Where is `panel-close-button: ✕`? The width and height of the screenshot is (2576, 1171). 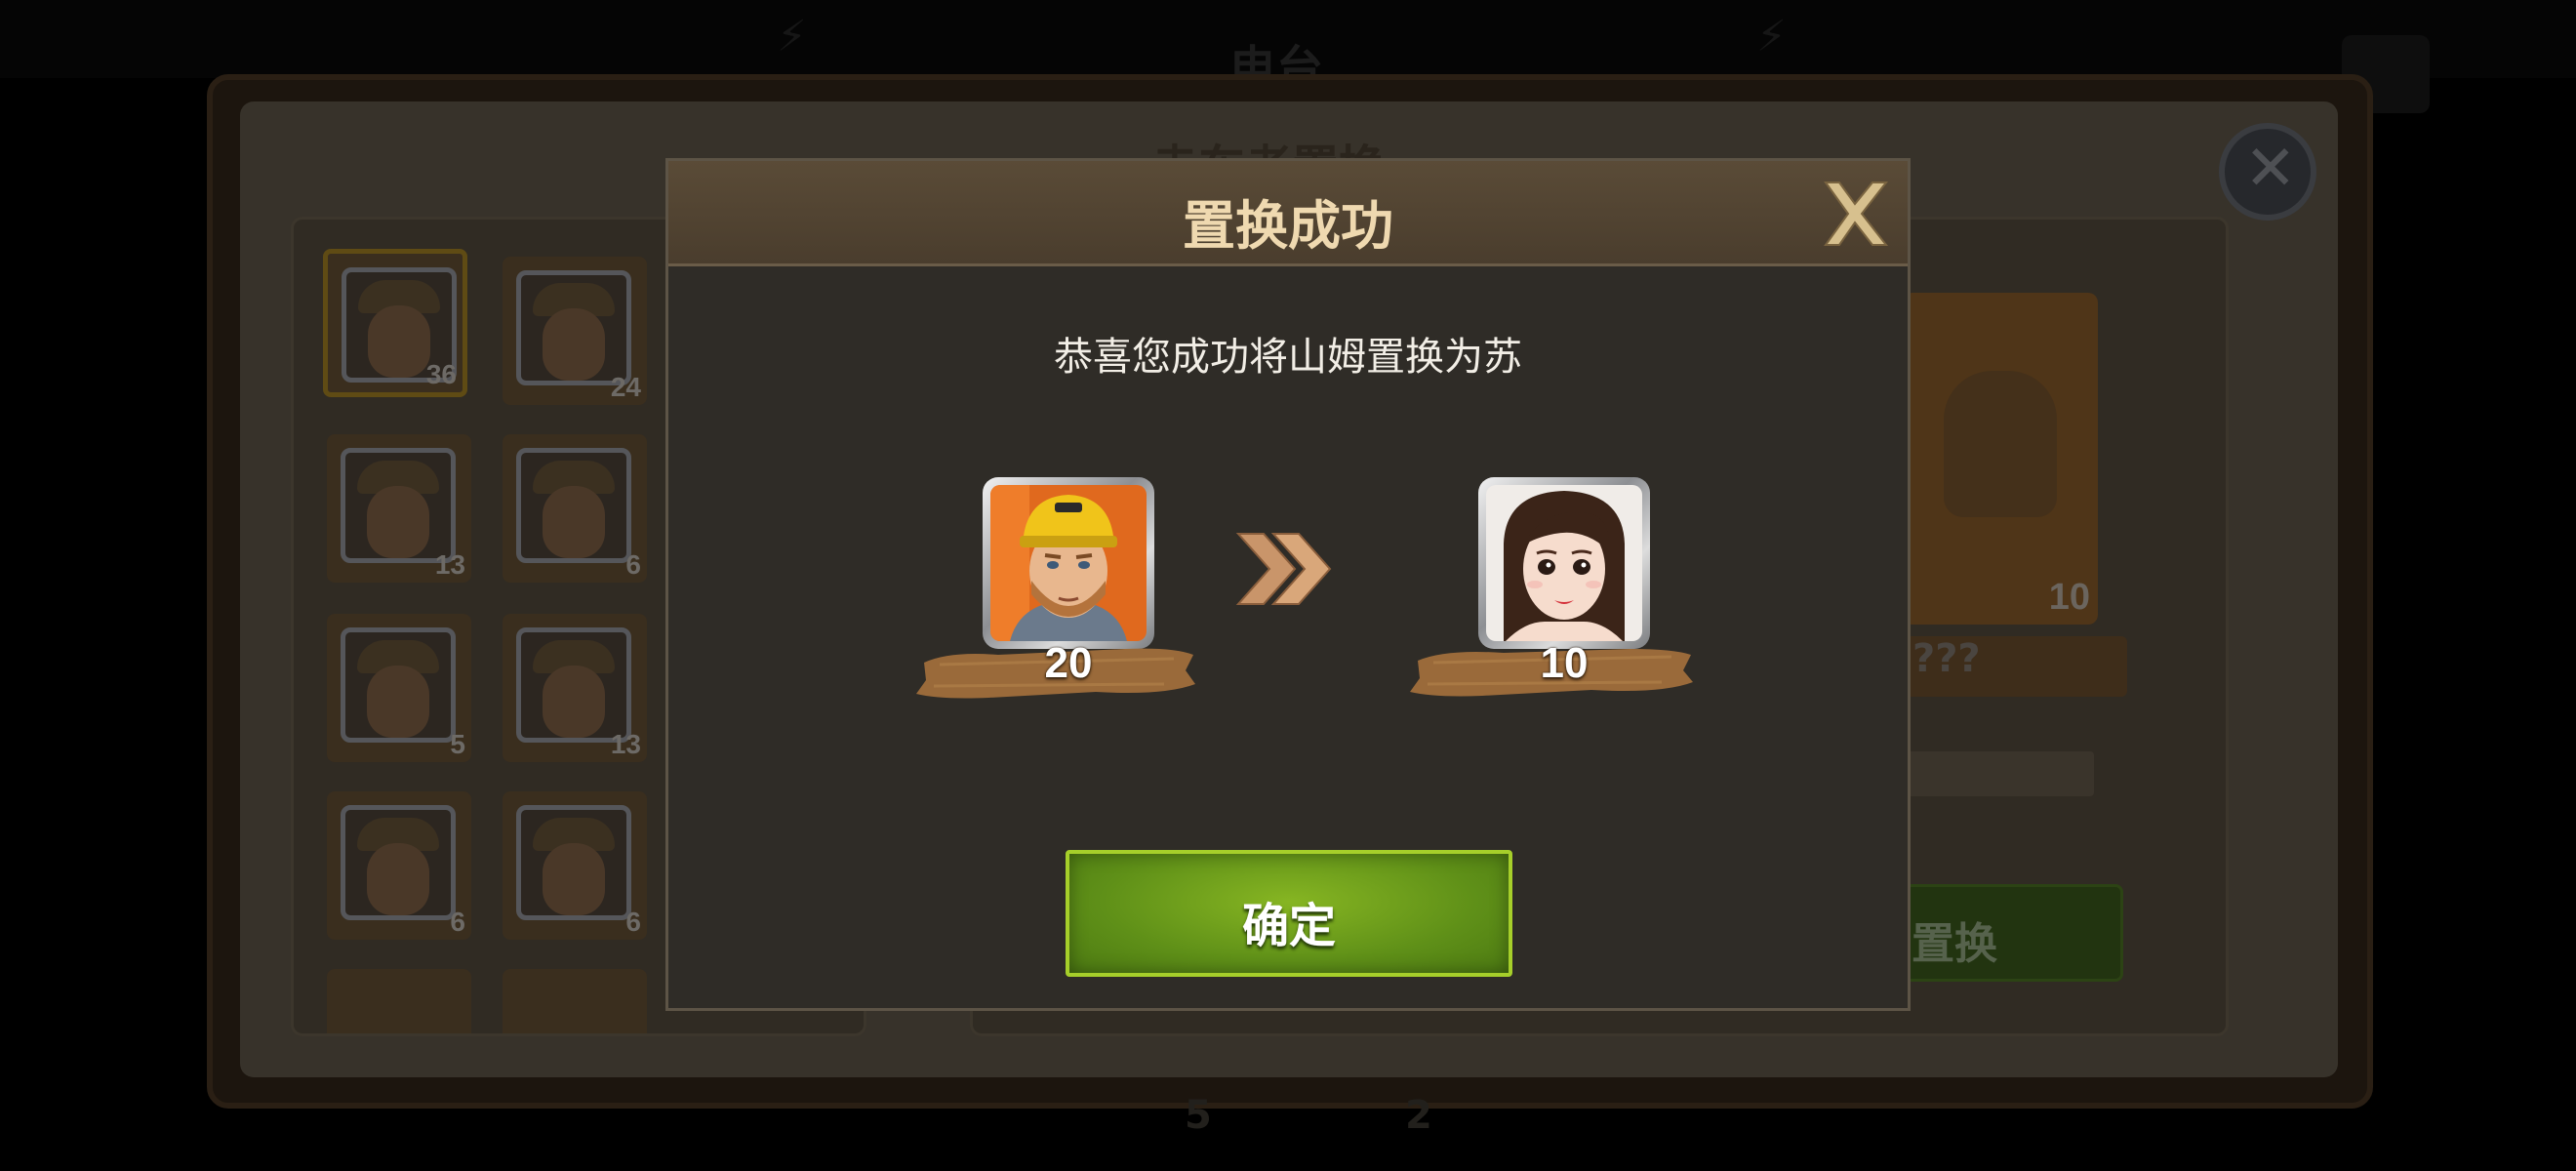 panel-close-button: ✕ is located at coordinates (2267, 172).